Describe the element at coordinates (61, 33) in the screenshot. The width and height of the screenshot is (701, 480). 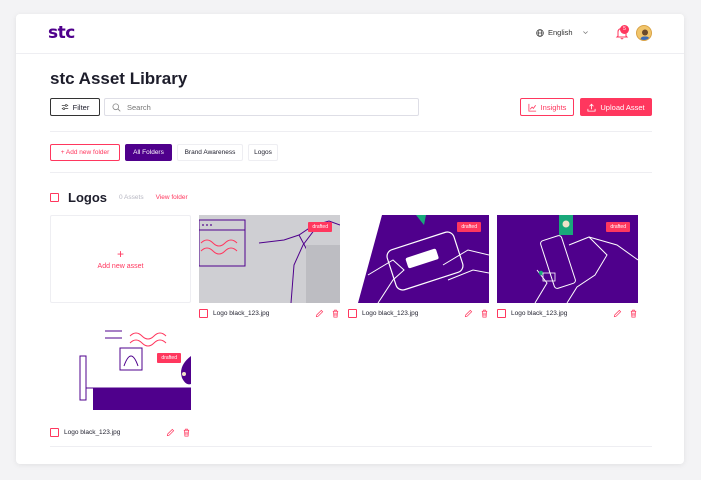
I see `stc-logo: stc` at that location.